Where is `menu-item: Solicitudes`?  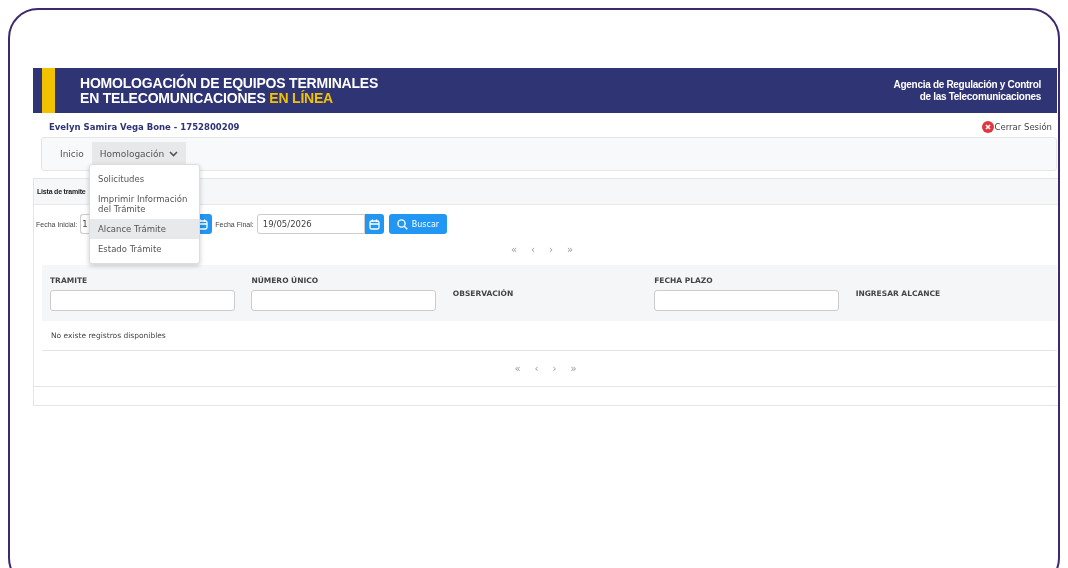 menu-item: Solicitudes is located at coordinates (144, 179).